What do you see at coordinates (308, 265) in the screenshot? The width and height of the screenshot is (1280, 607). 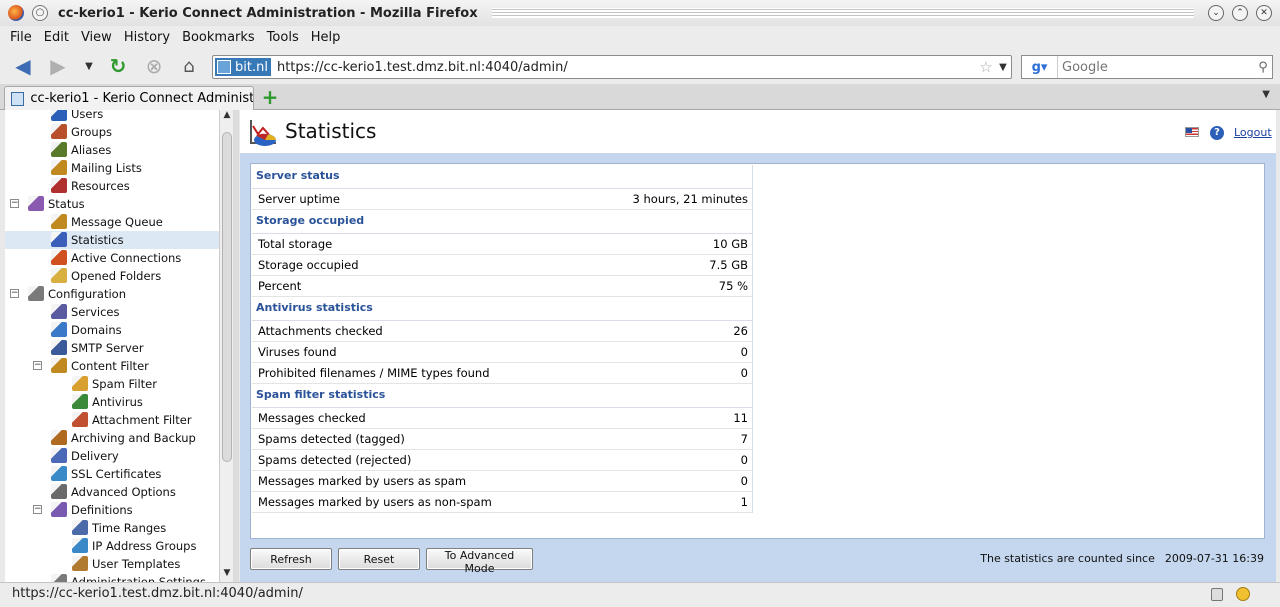 I see `stat-label: Storage occupied` at bounding box center [308, 265].